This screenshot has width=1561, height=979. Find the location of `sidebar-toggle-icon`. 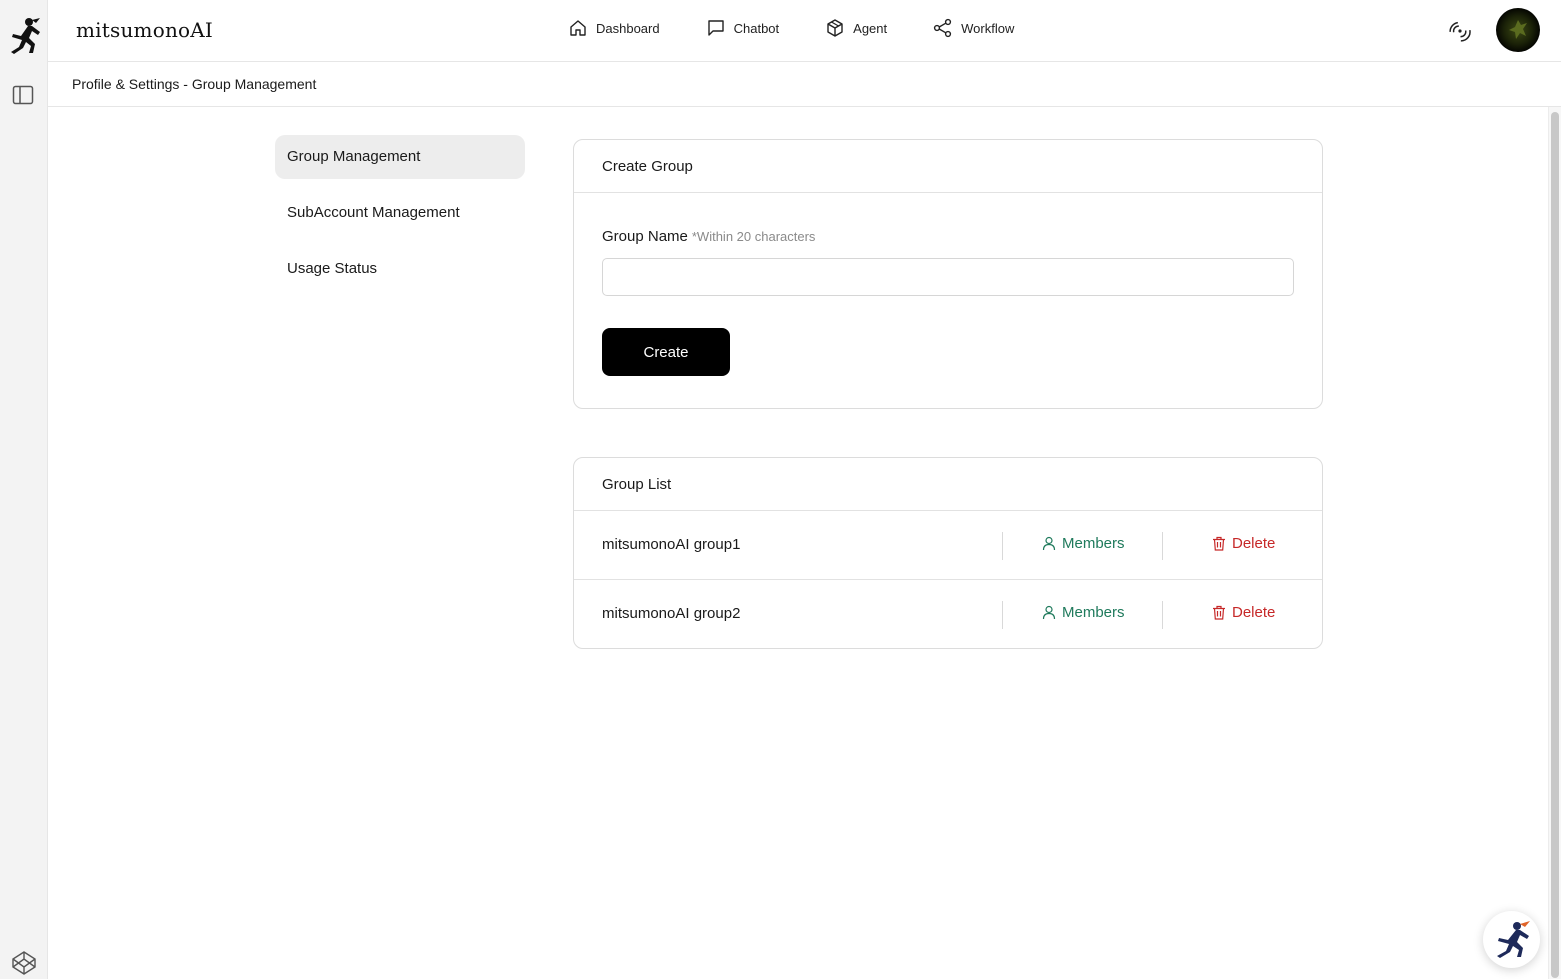

sidebar-toggle-icon is located at coordinates (23, 95).